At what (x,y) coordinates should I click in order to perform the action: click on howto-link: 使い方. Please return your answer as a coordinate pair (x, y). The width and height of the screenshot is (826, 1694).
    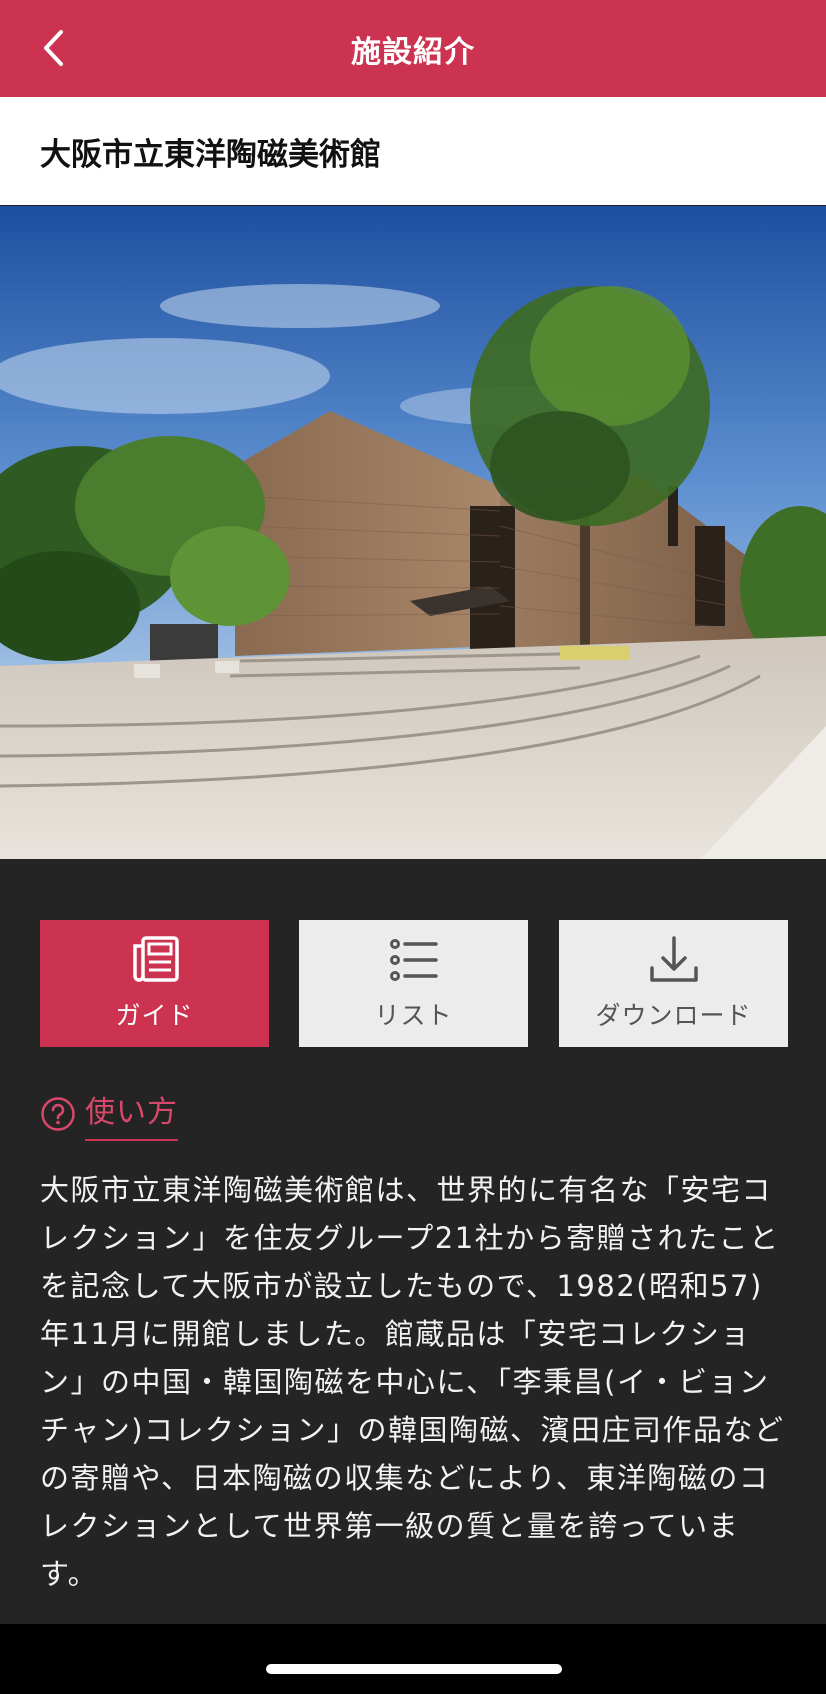
    Looking at the image, I should click on (109, 1114).